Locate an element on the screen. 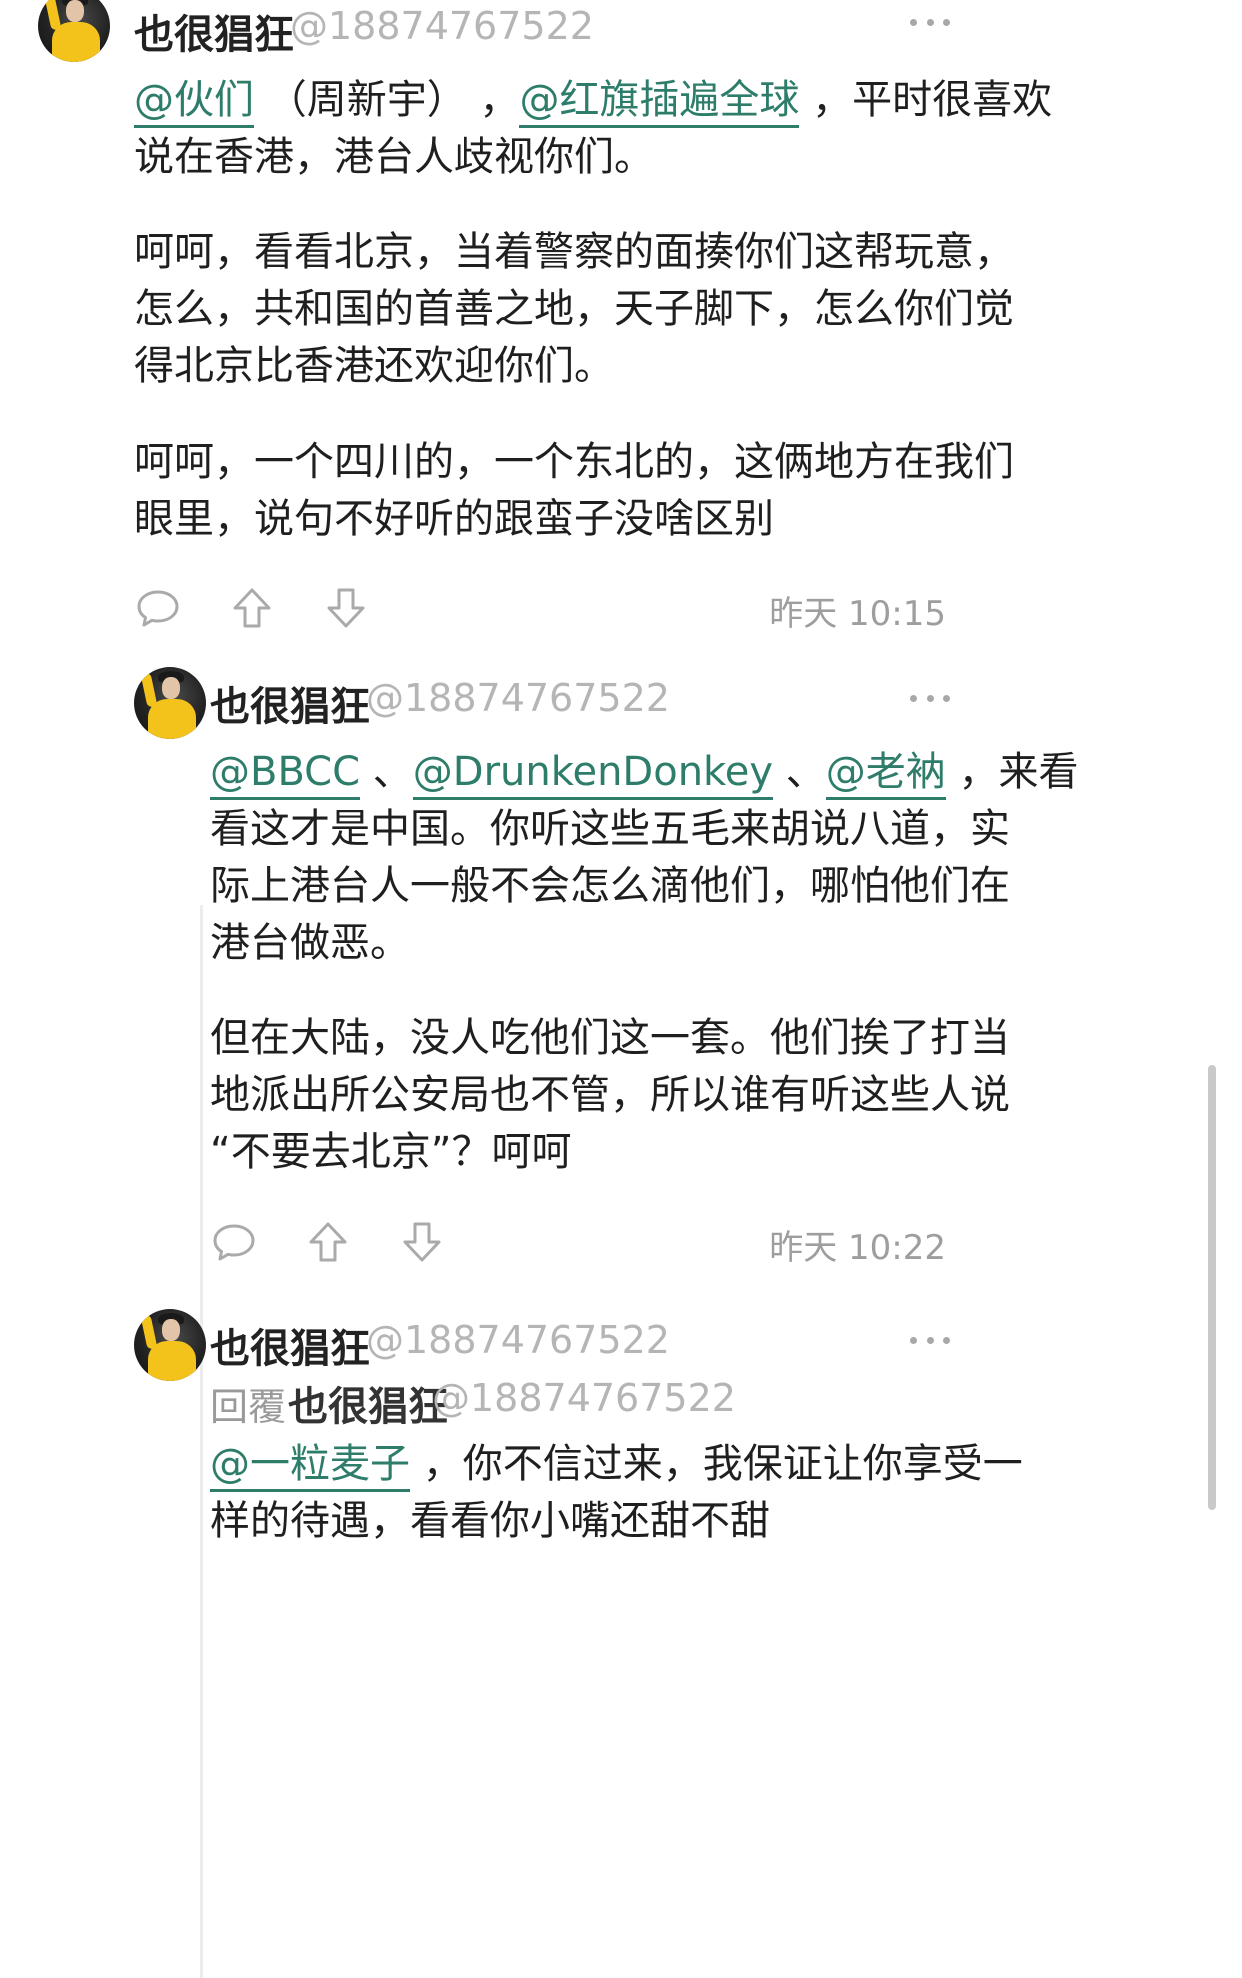 The width and height of the screenshot is (1242, 1978). comment-actions: 昨天 10:22 is located at coordinates (578, 1243).